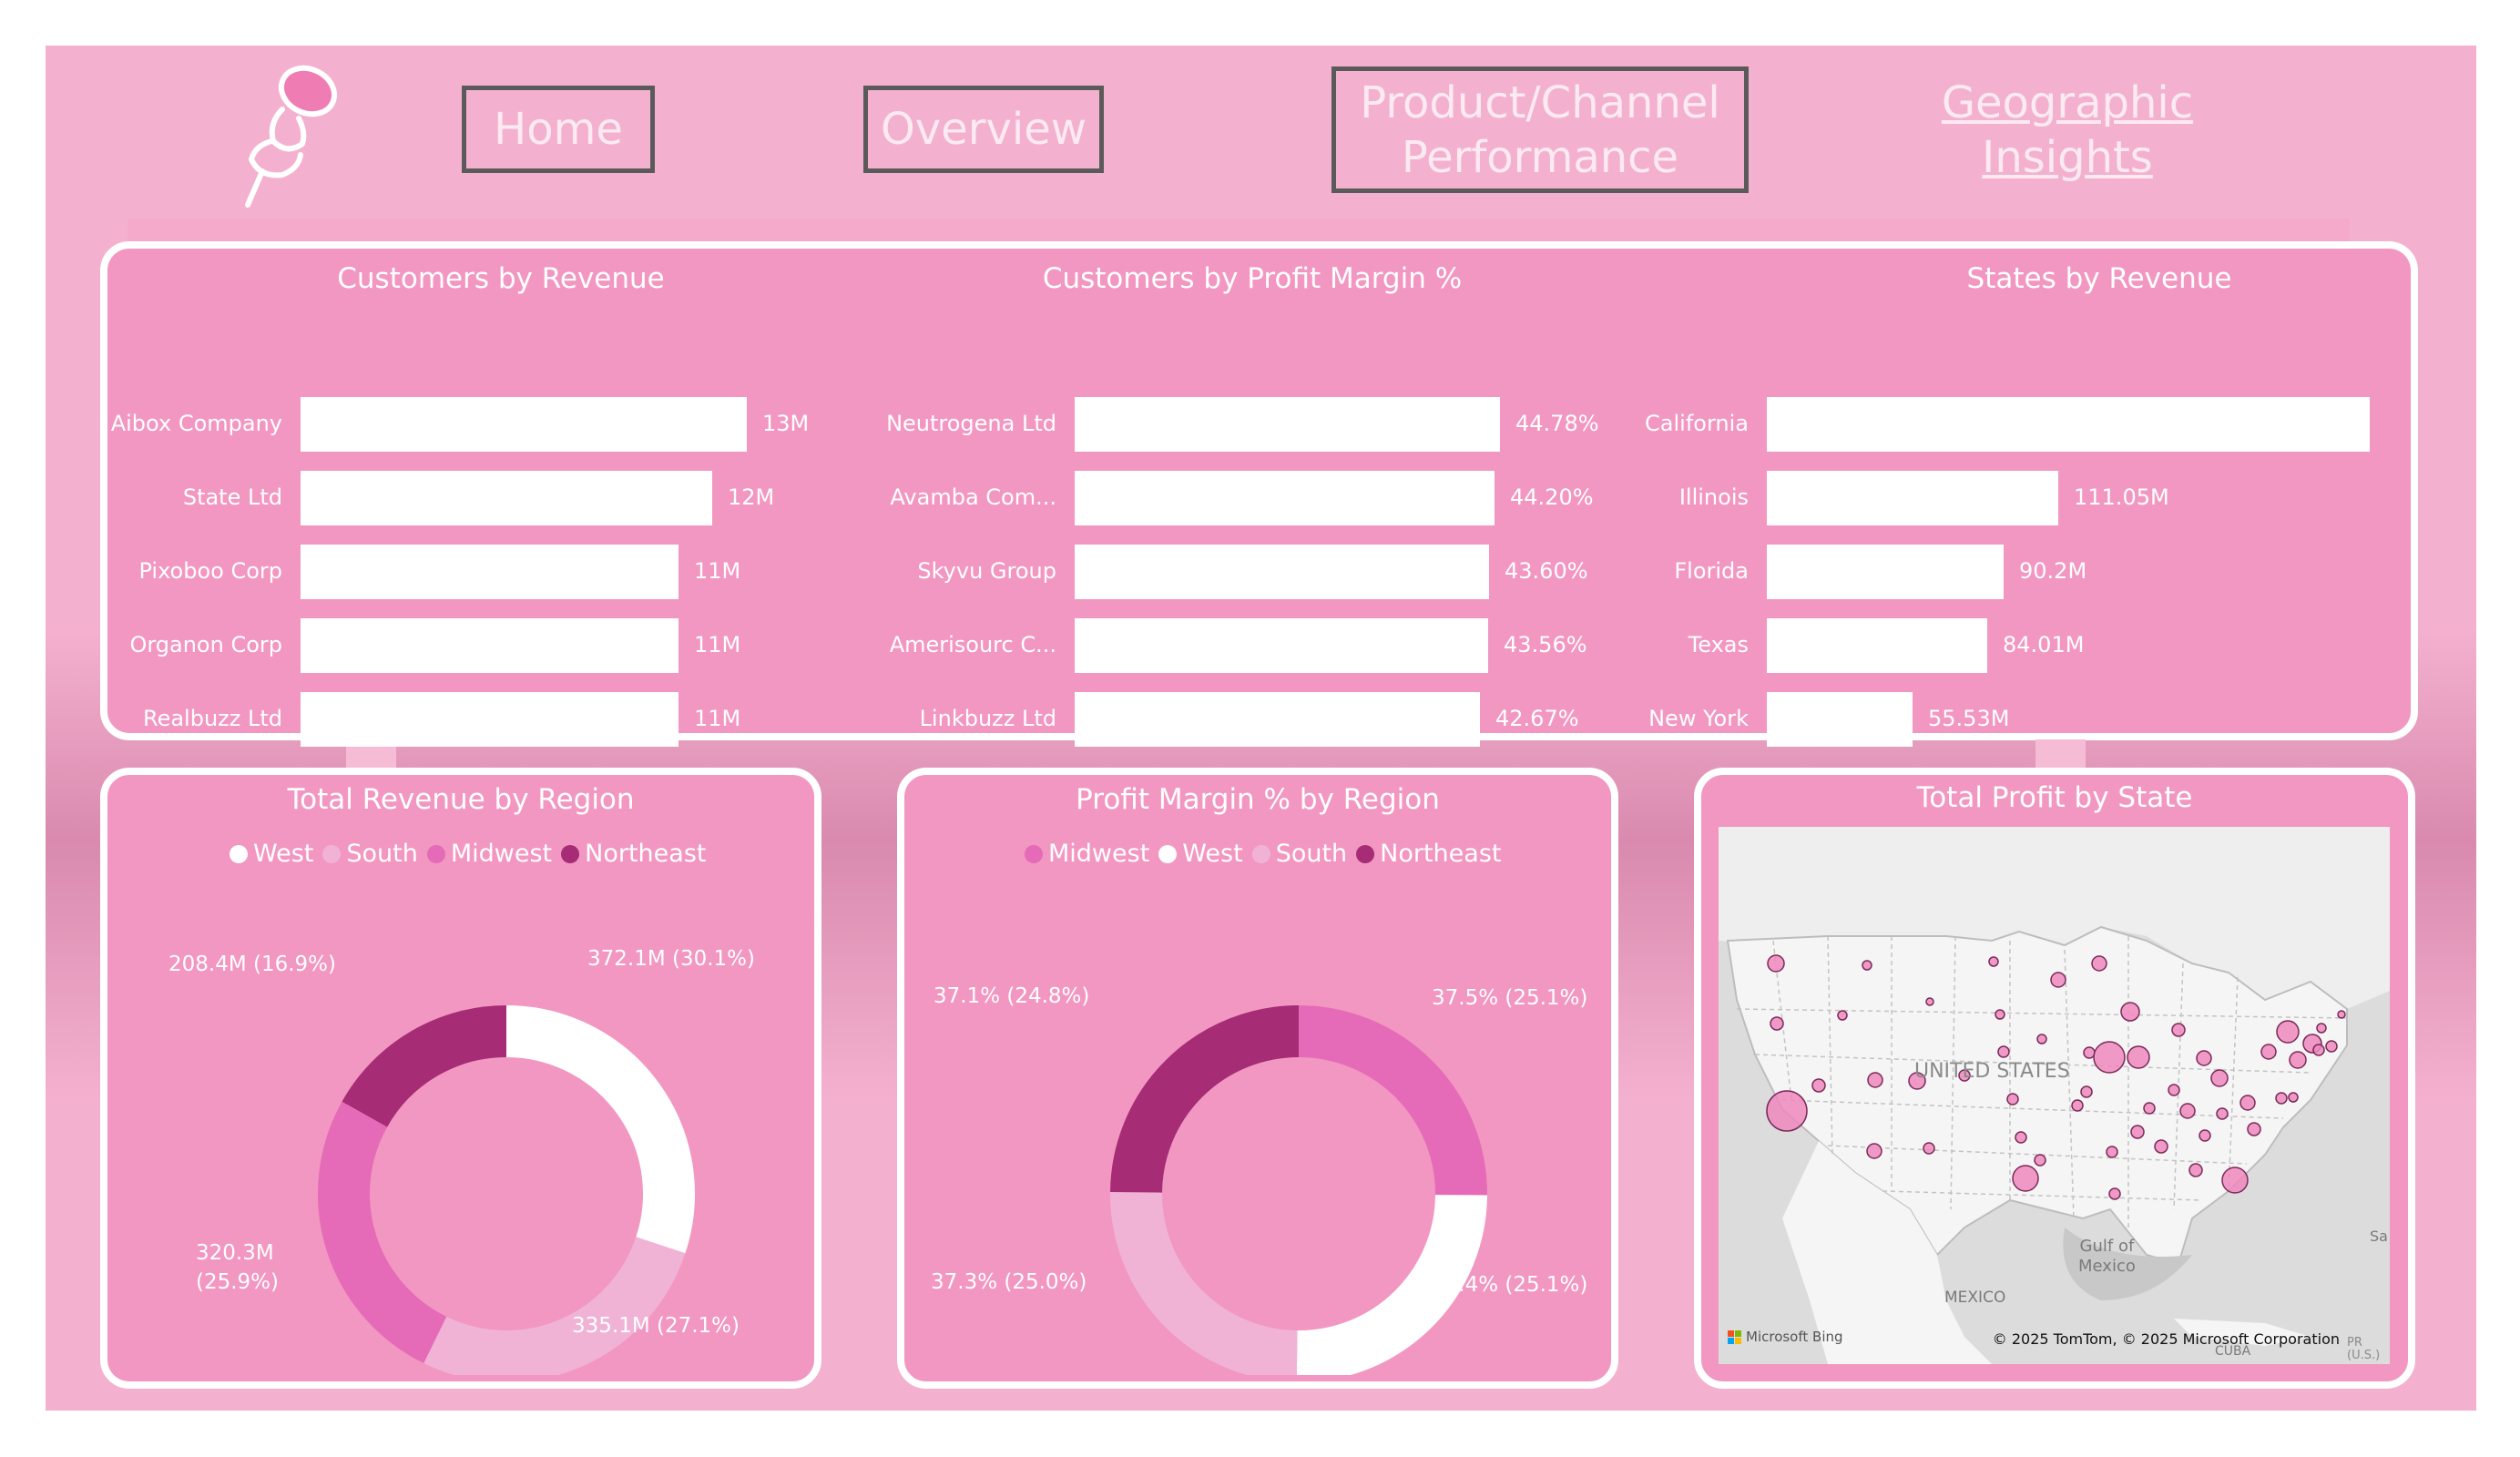  What do you see at coordinates (1204, 1283) in the screenshot?
I see `donut-slice-south` at bounding box center [1204, 1283].